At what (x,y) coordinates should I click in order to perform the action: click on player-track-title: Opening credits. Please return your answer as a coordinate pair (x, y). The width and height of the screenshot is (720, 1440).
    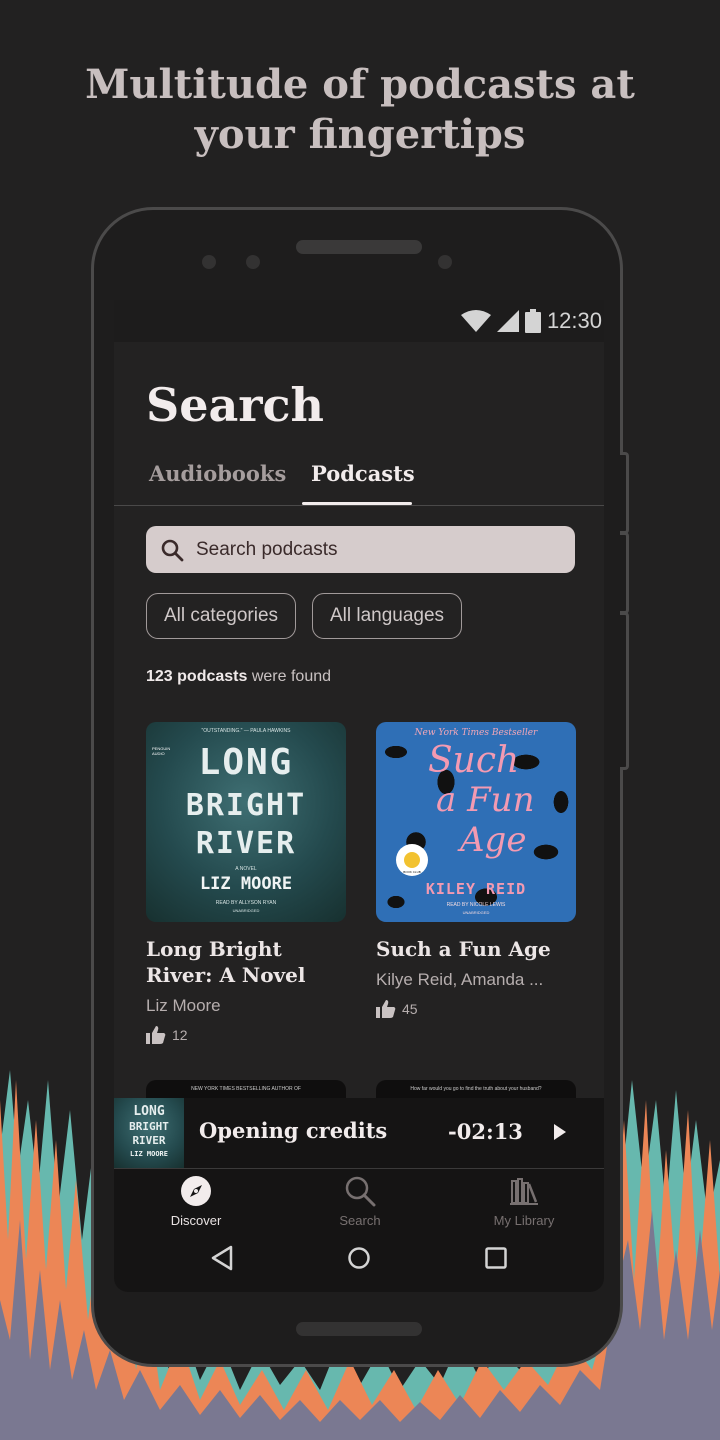
    Looking at the image, I should click on (293, 1130).